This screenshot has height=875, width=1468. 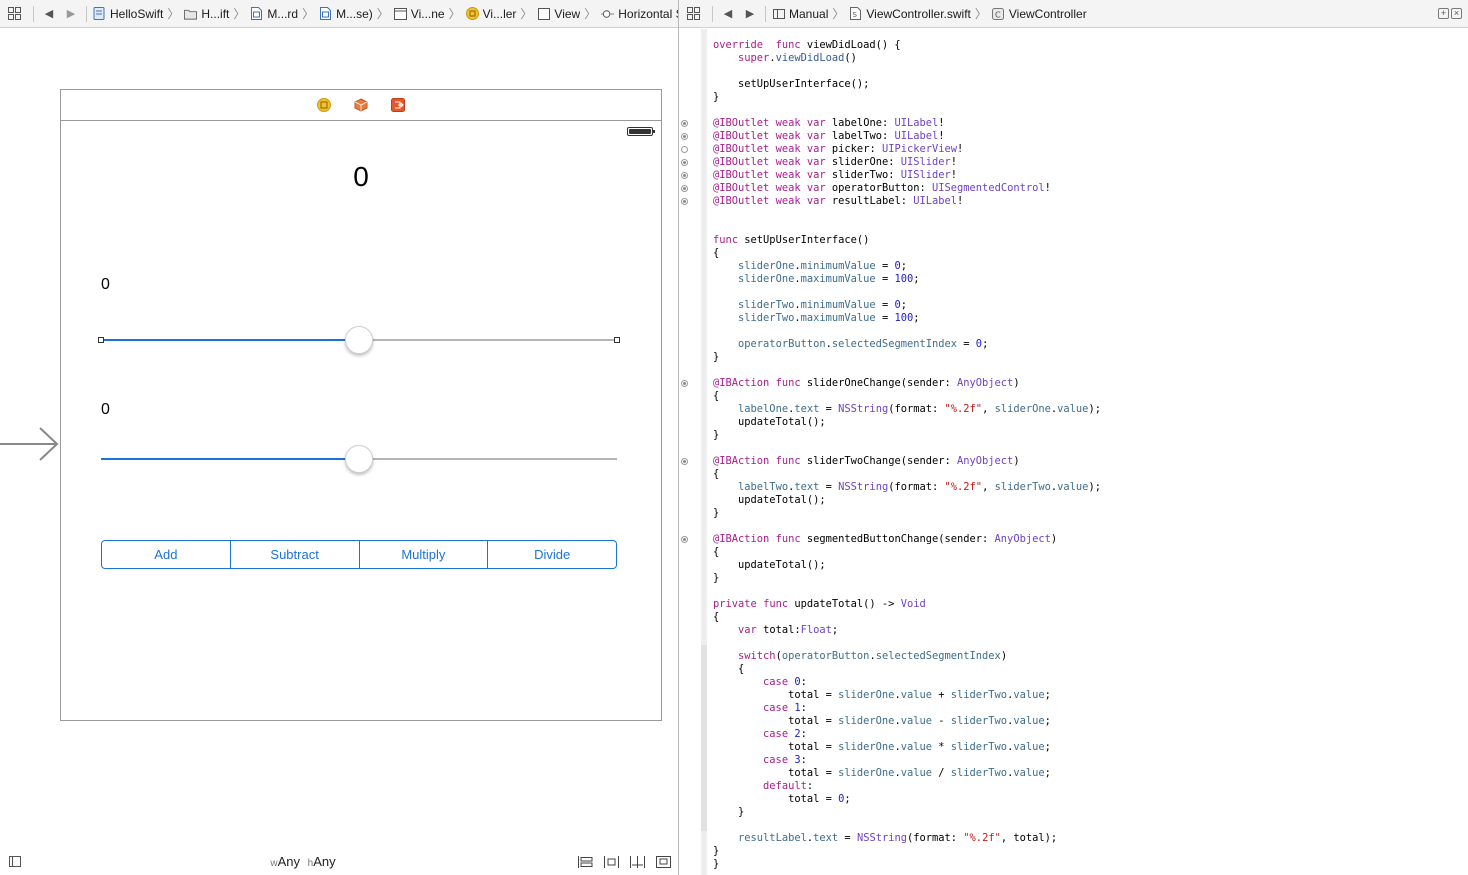 What do you see at coordinates (256, 13) in the screenshot?
I see `storyboard-icon` at bounding box center [256, 13].